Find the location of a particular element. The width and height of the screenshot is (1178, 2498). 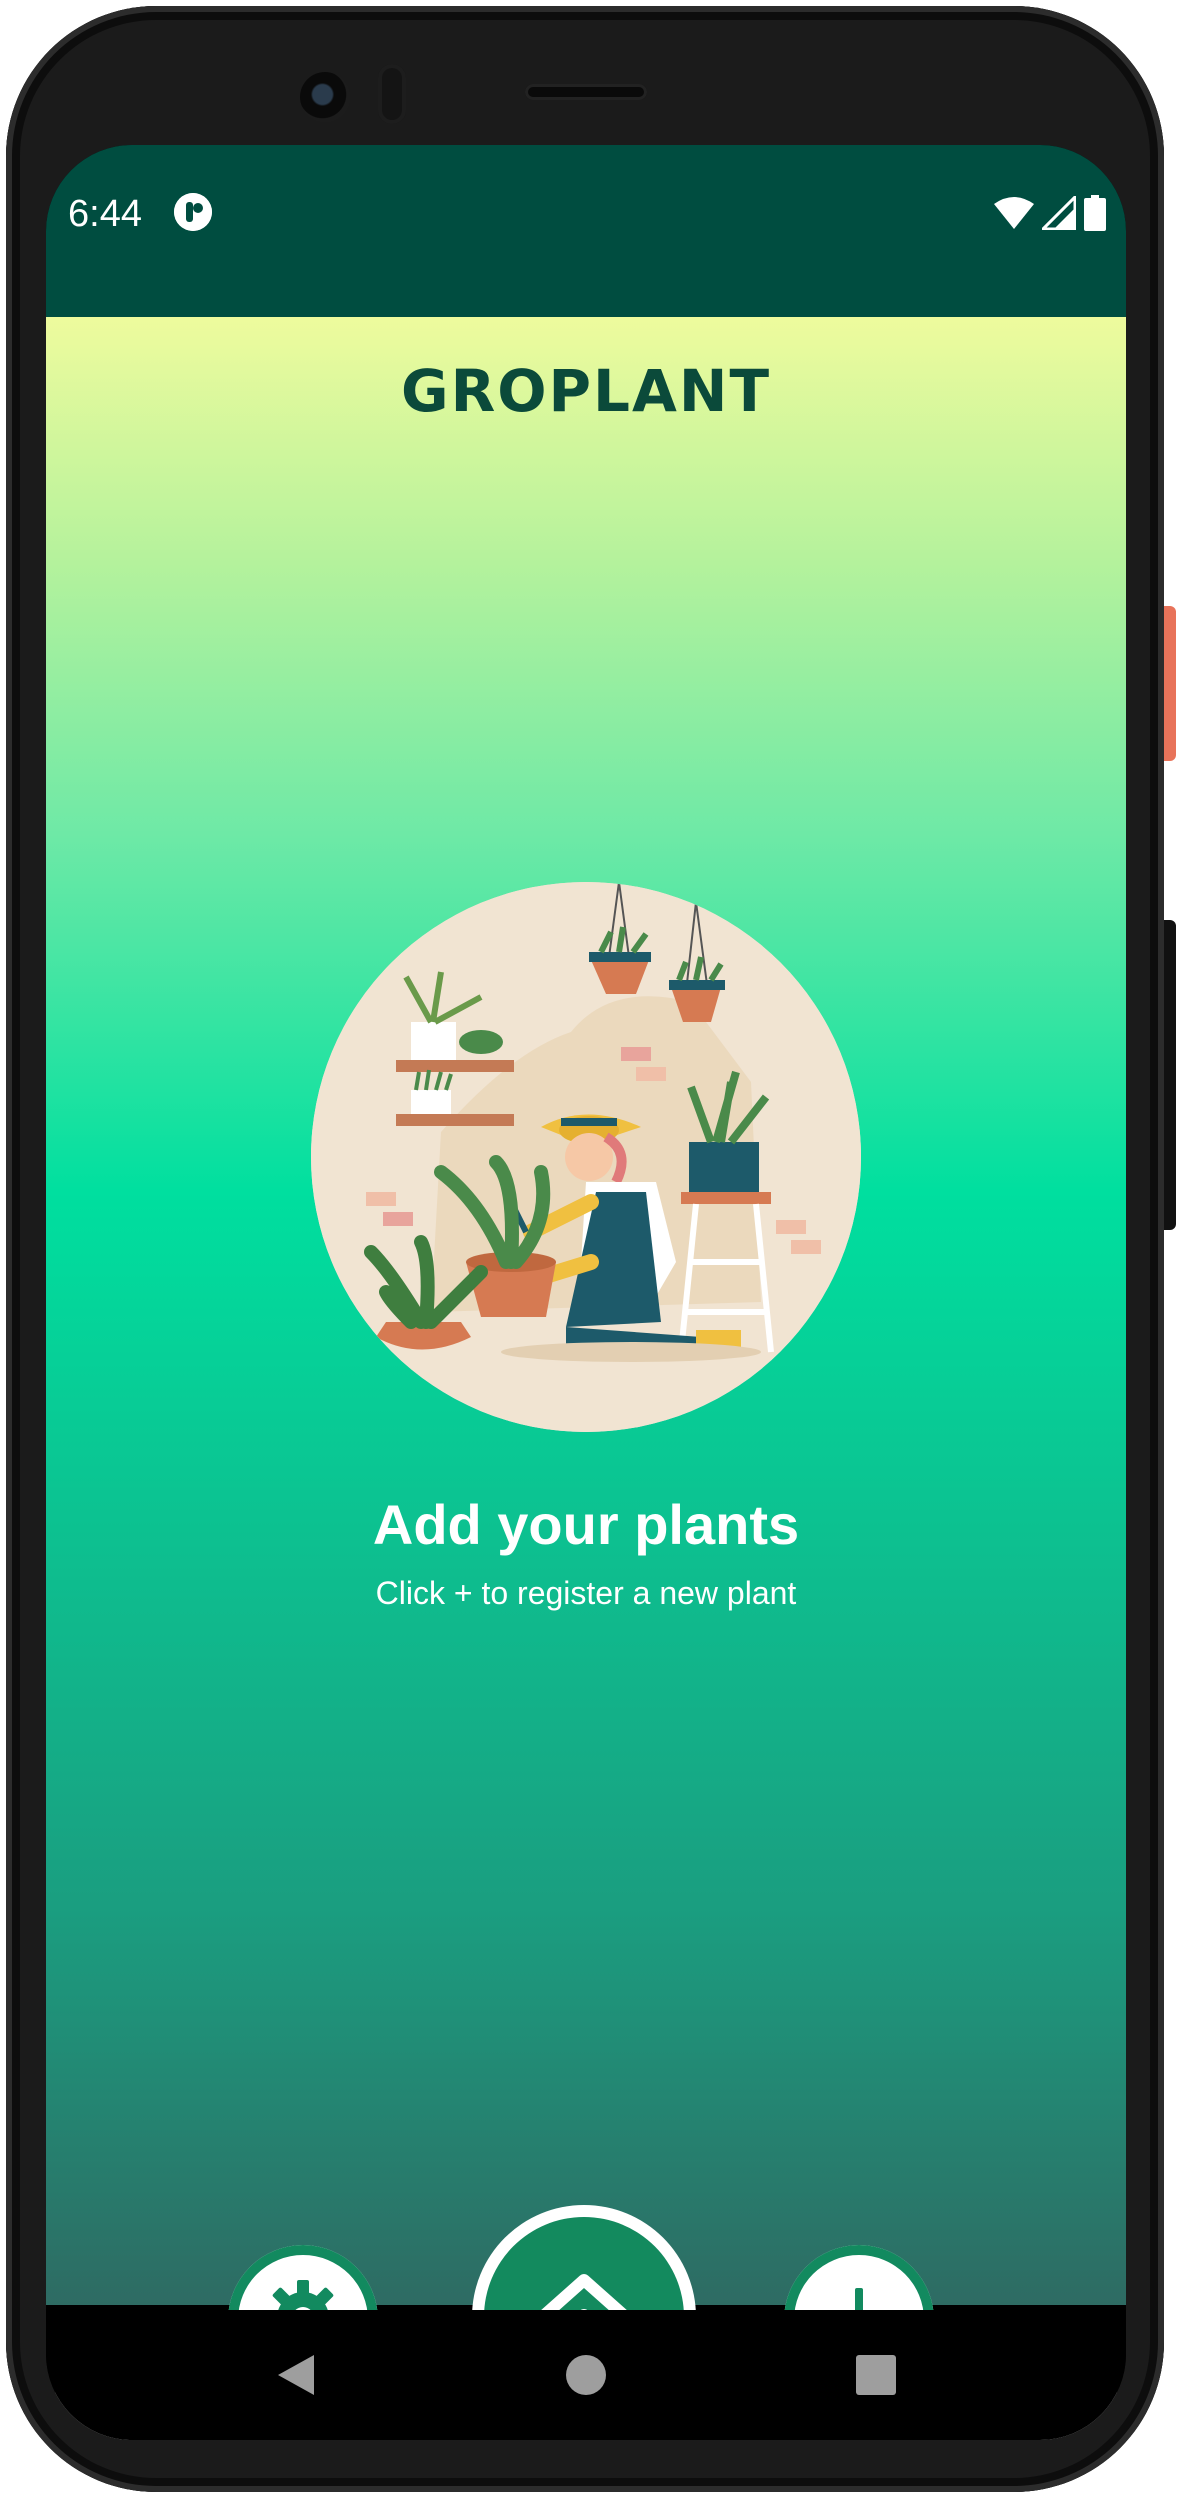

empty-state-subtitle: Click + to register a new plant is located at coordinates (586, 1593).